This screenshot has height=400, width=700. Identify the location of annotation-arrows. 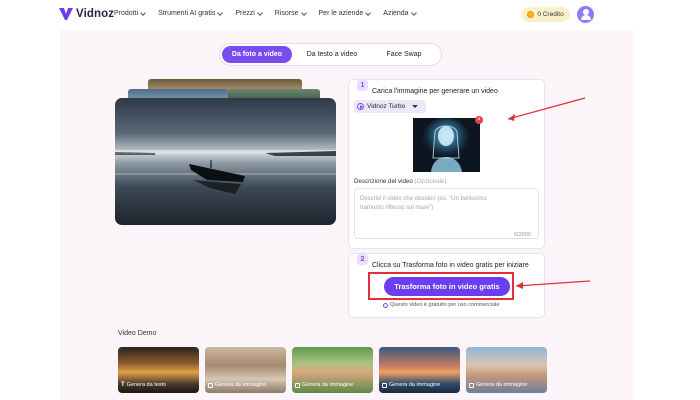
(549, 193).